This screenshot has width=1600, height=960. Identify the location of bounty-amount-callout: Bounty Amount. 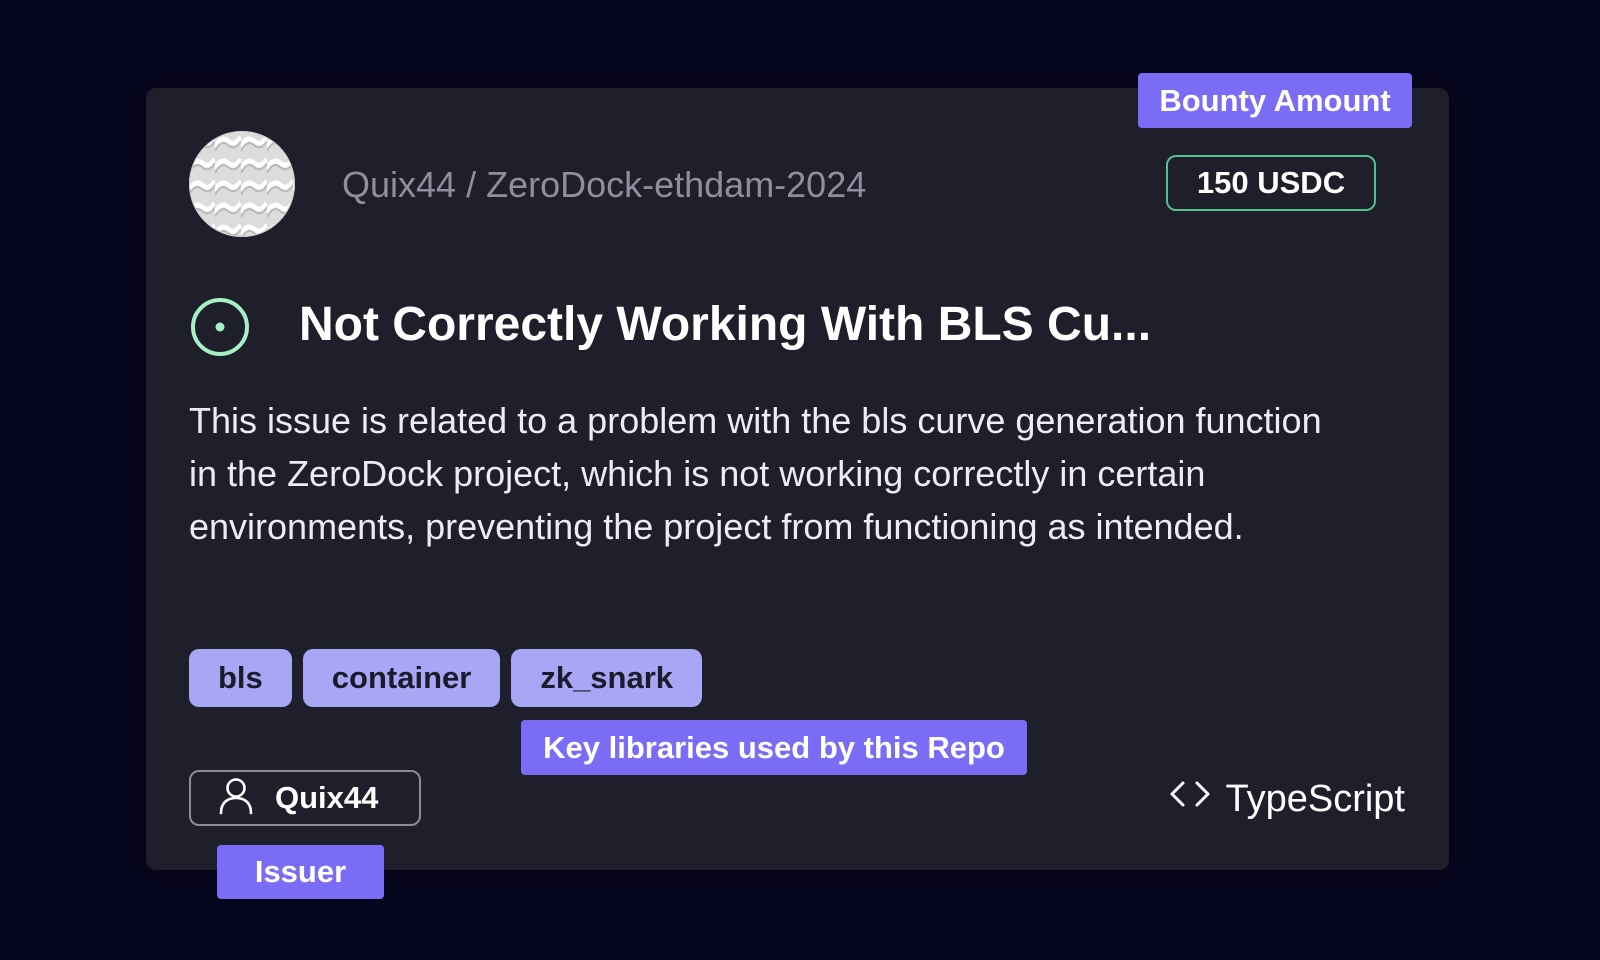
(1275, 100).